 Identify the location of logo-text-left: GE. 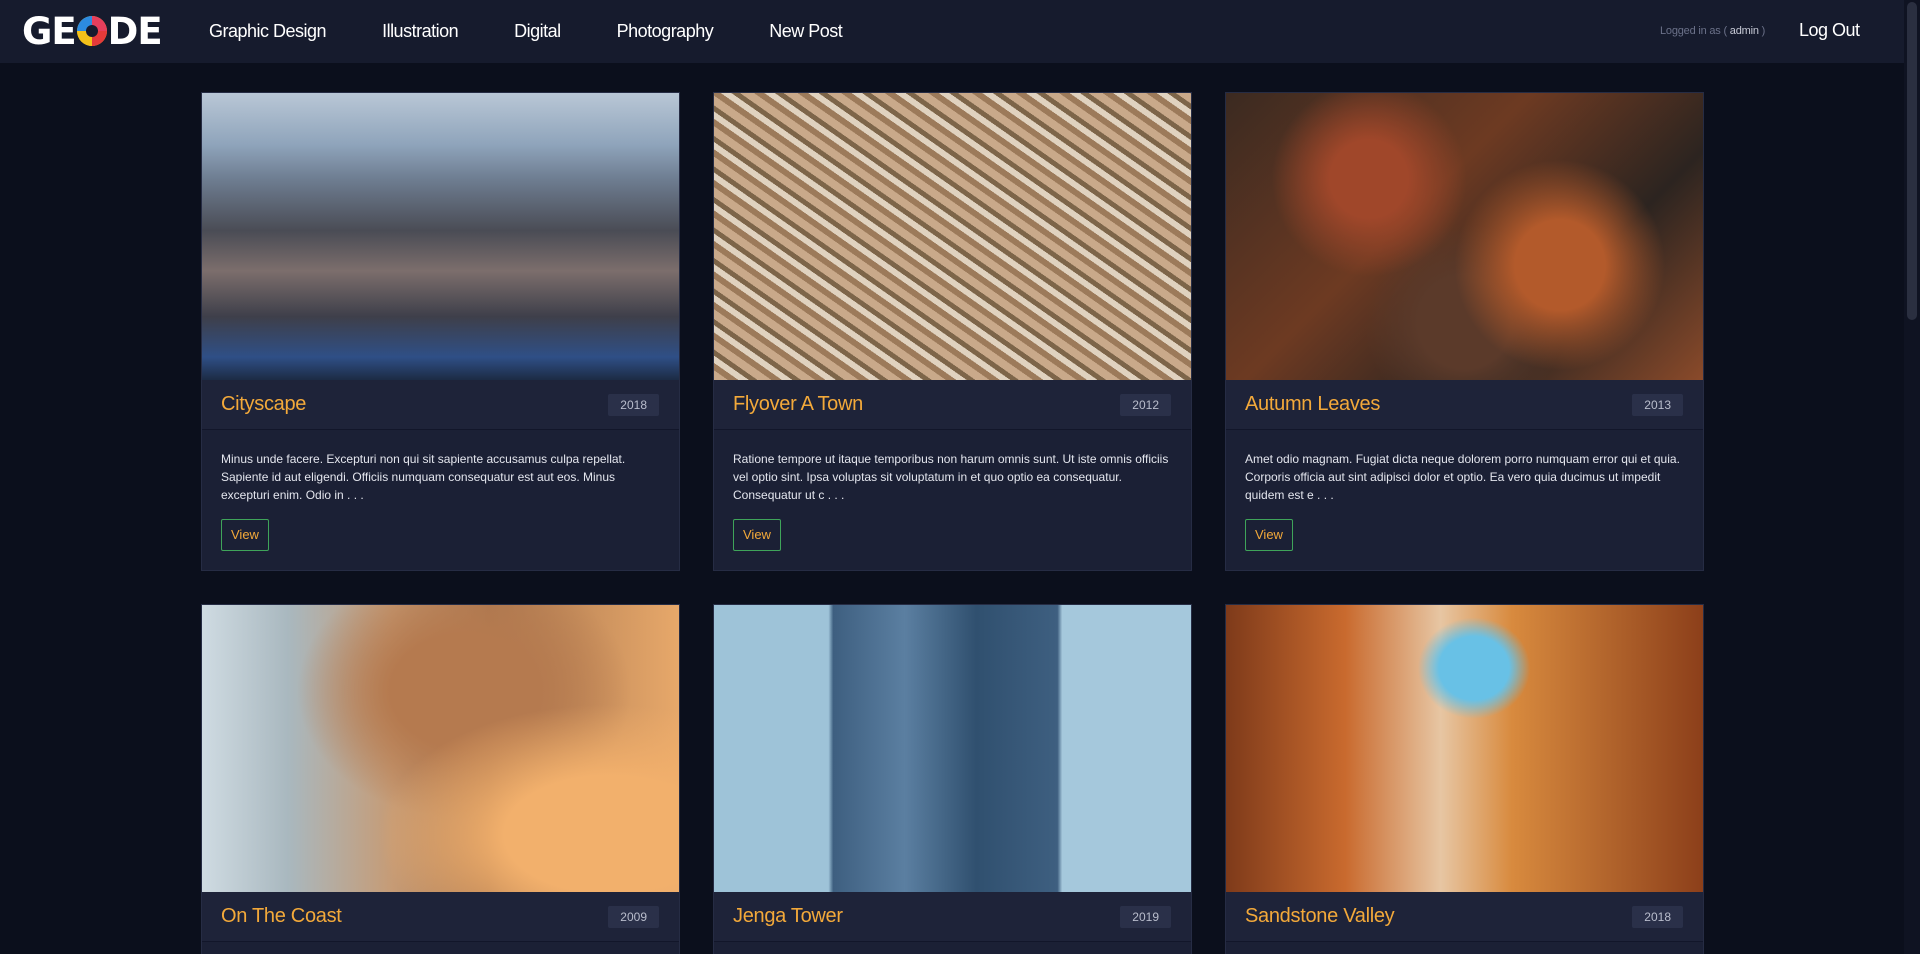
(49, 31).